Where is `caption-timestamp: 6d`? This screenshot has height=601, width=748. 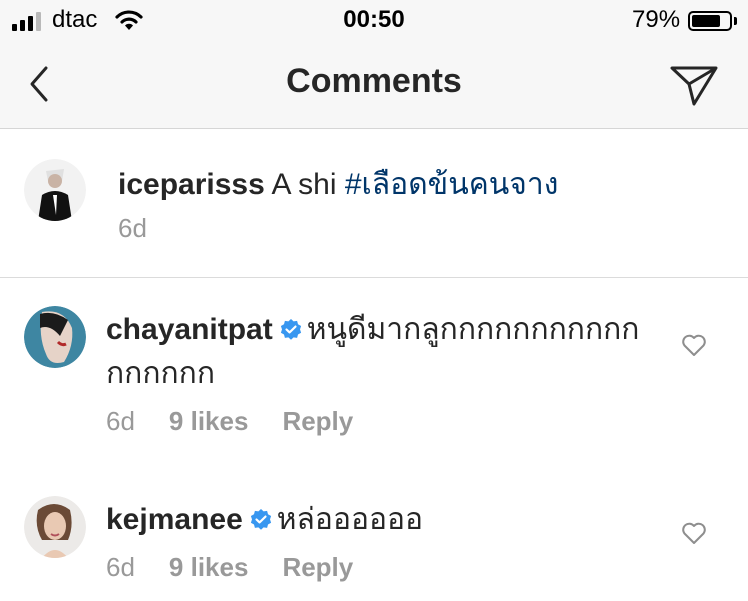
caption-timestamp: 6d is located at coordinates (132, 228).